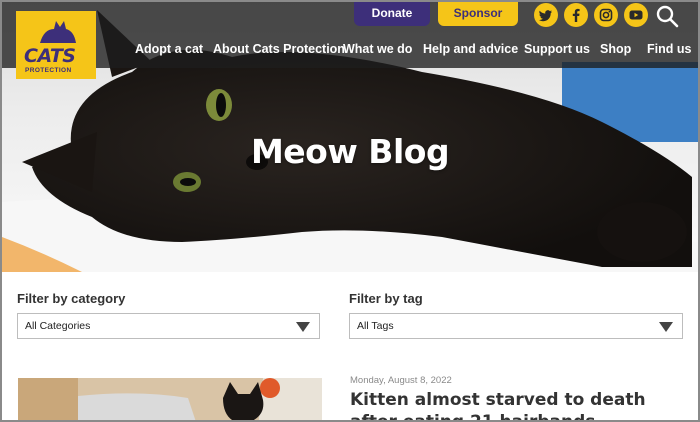 The image size is (700, 422). I want to click on twitter-icon, so click(546, 15).